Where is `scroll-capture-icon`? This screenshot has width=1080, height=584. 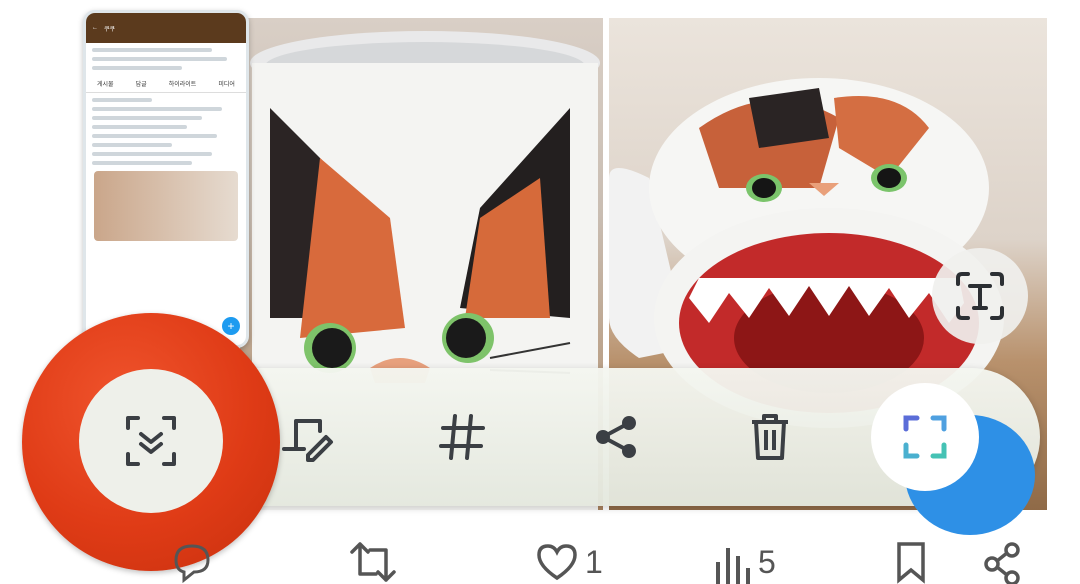
scroll-capture-icon is located at coordinates (151, 441).